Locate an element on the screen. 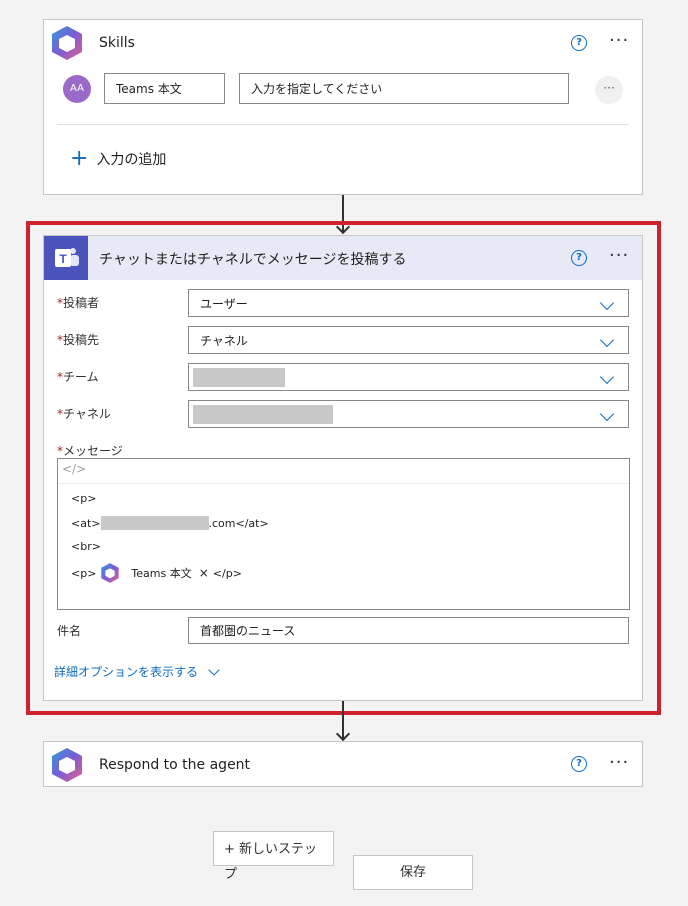 This screenshot has height=906, width=688. advanced-options-label: 詳細オプションを表示する is located at coordinates (126, 672).